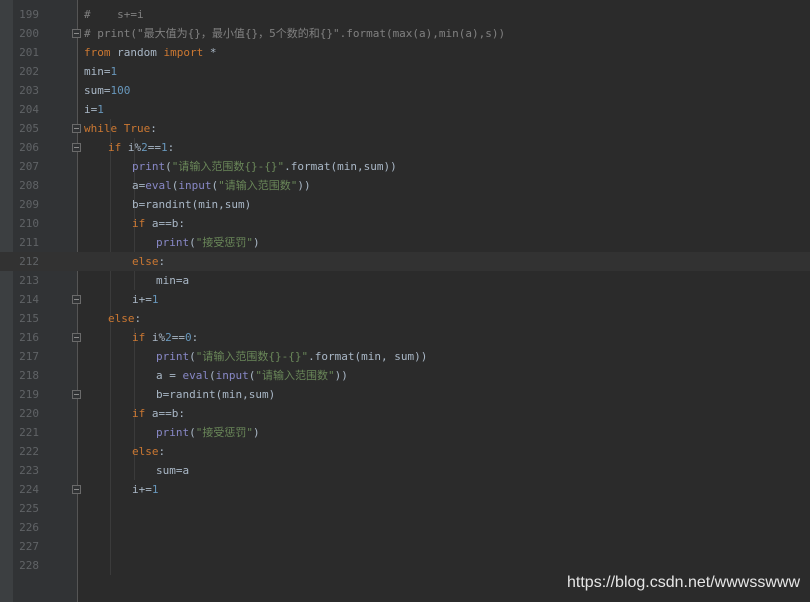 This screenshot has width=810, height=602. Describe the element at coordinates (405, 394) in the screenshot. I see `code-line: 219 b=randint(min,sum)` at that location.